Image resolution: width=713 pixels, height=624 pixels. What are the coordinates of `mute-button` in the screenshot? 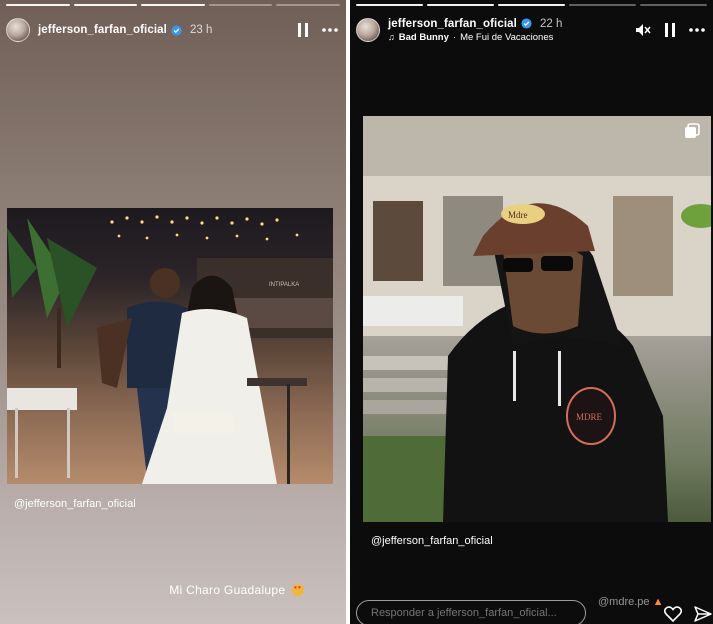 It's located at (643, 30).